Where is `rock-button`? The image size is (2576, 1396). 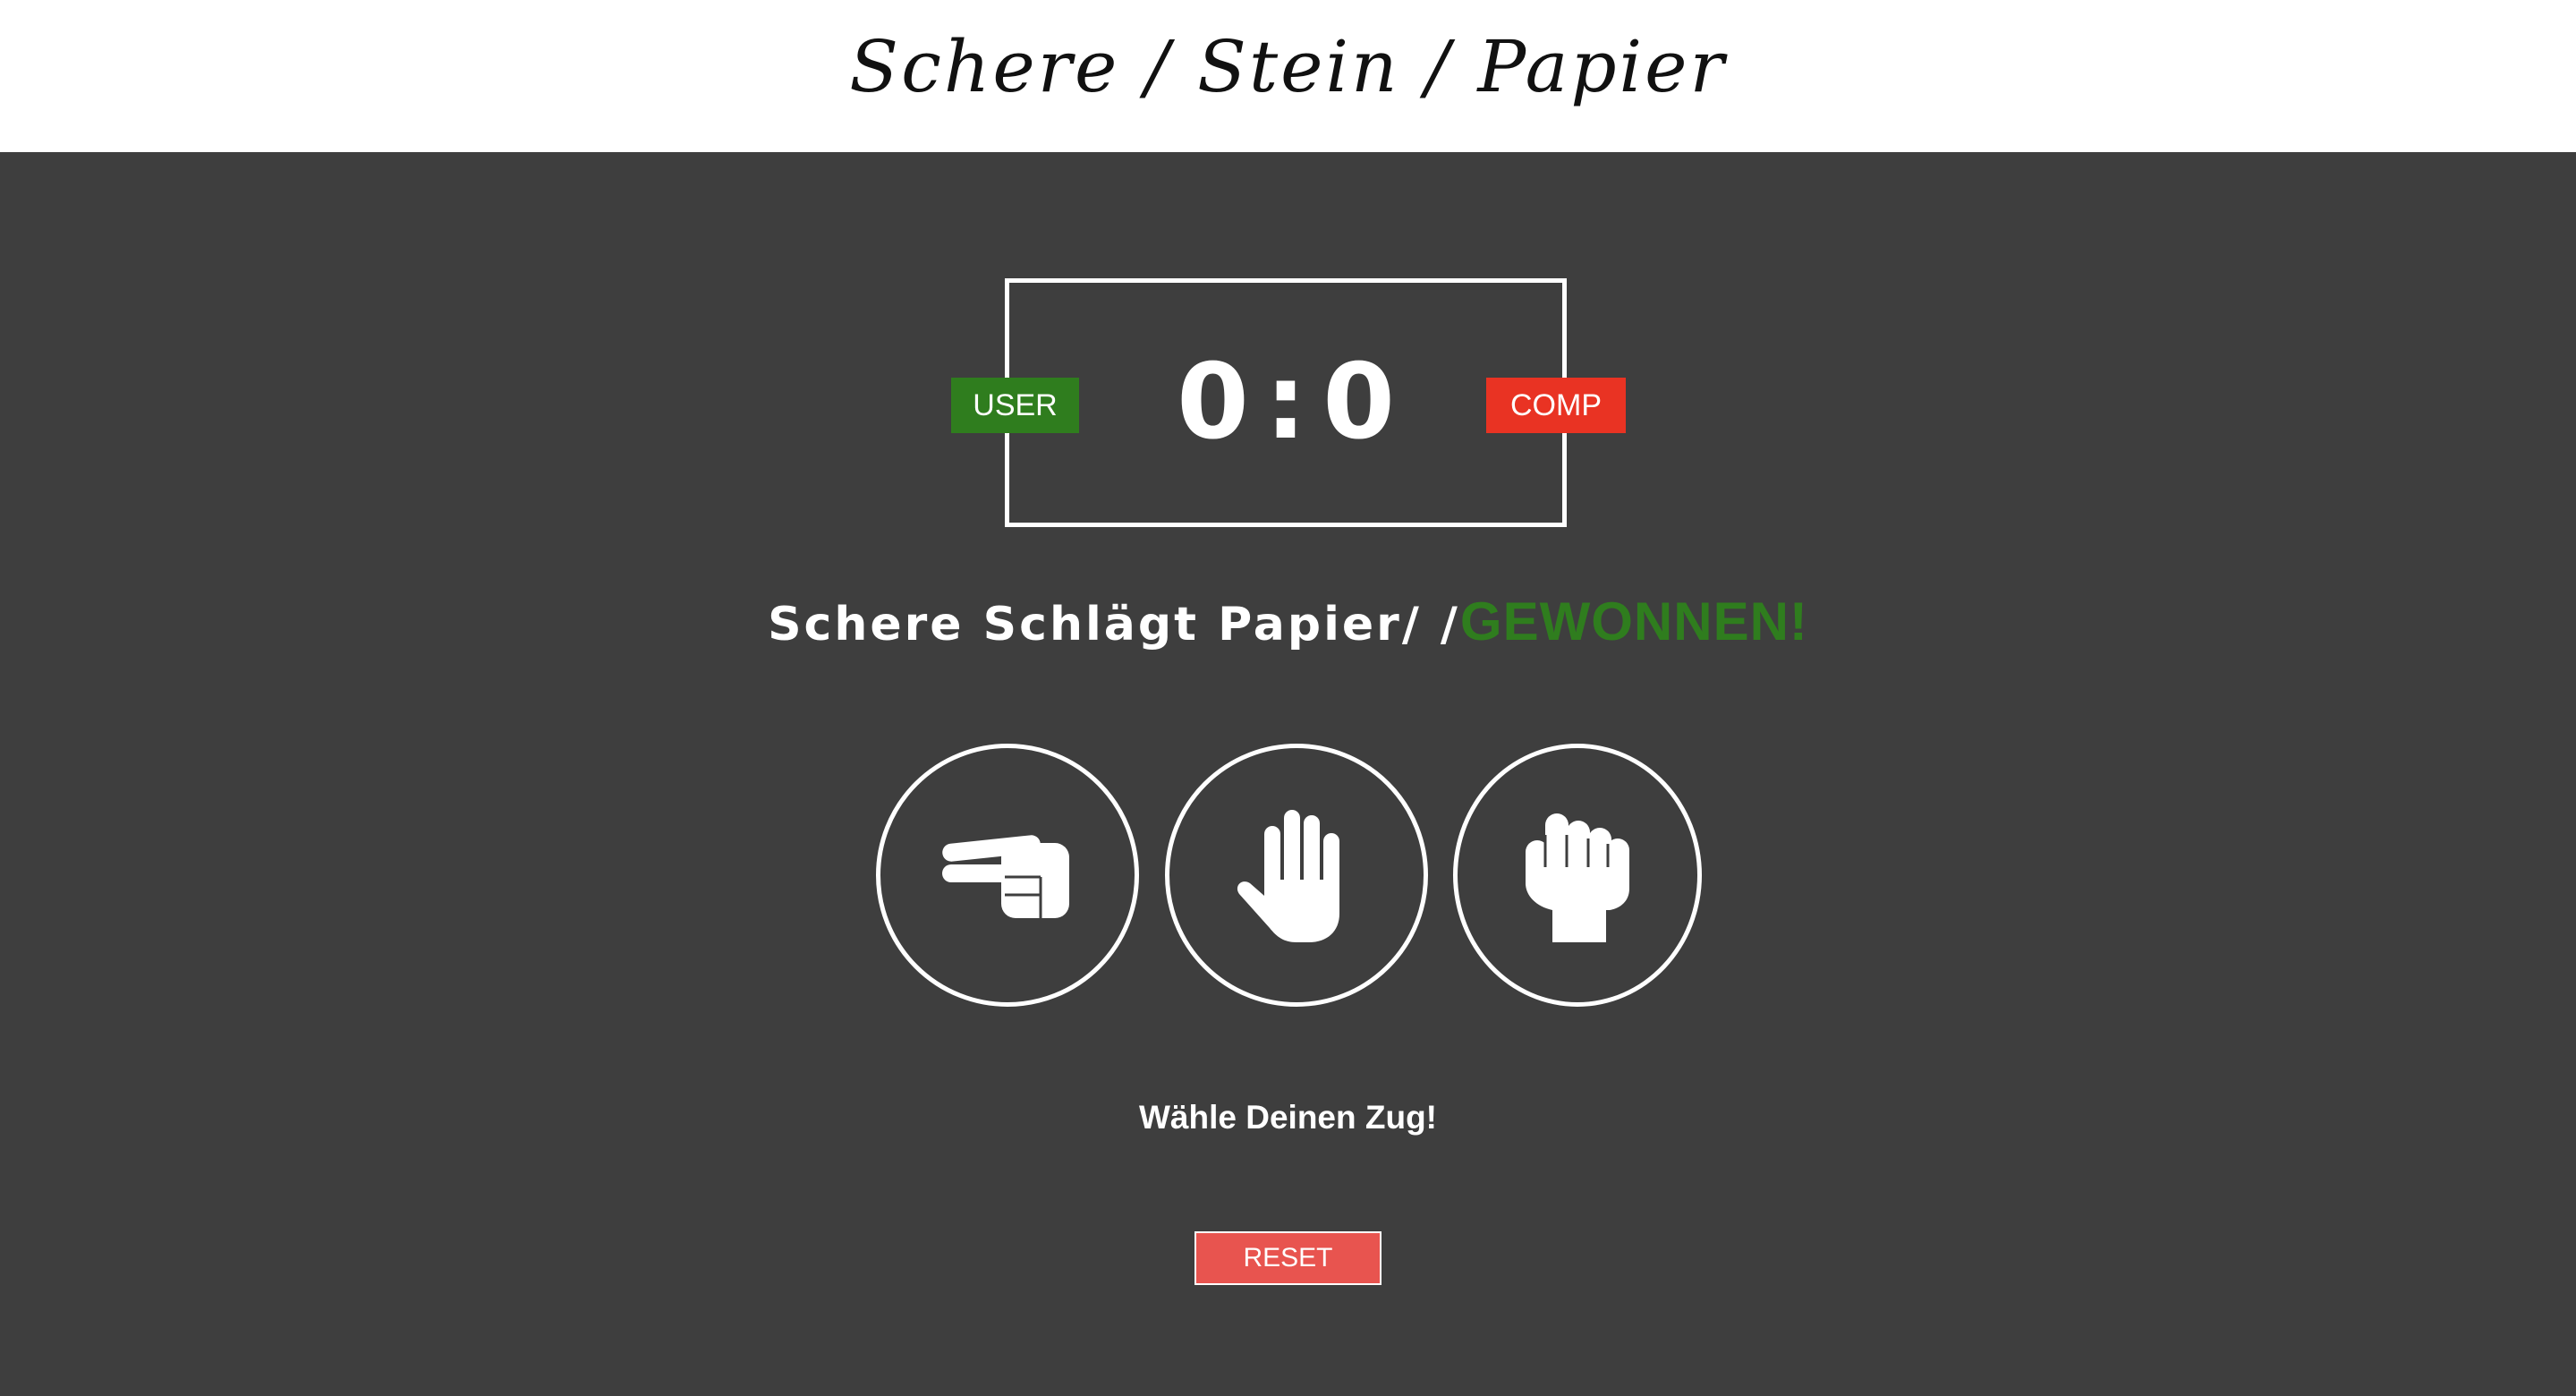
rock-button is located at coordinates (1577, 875).